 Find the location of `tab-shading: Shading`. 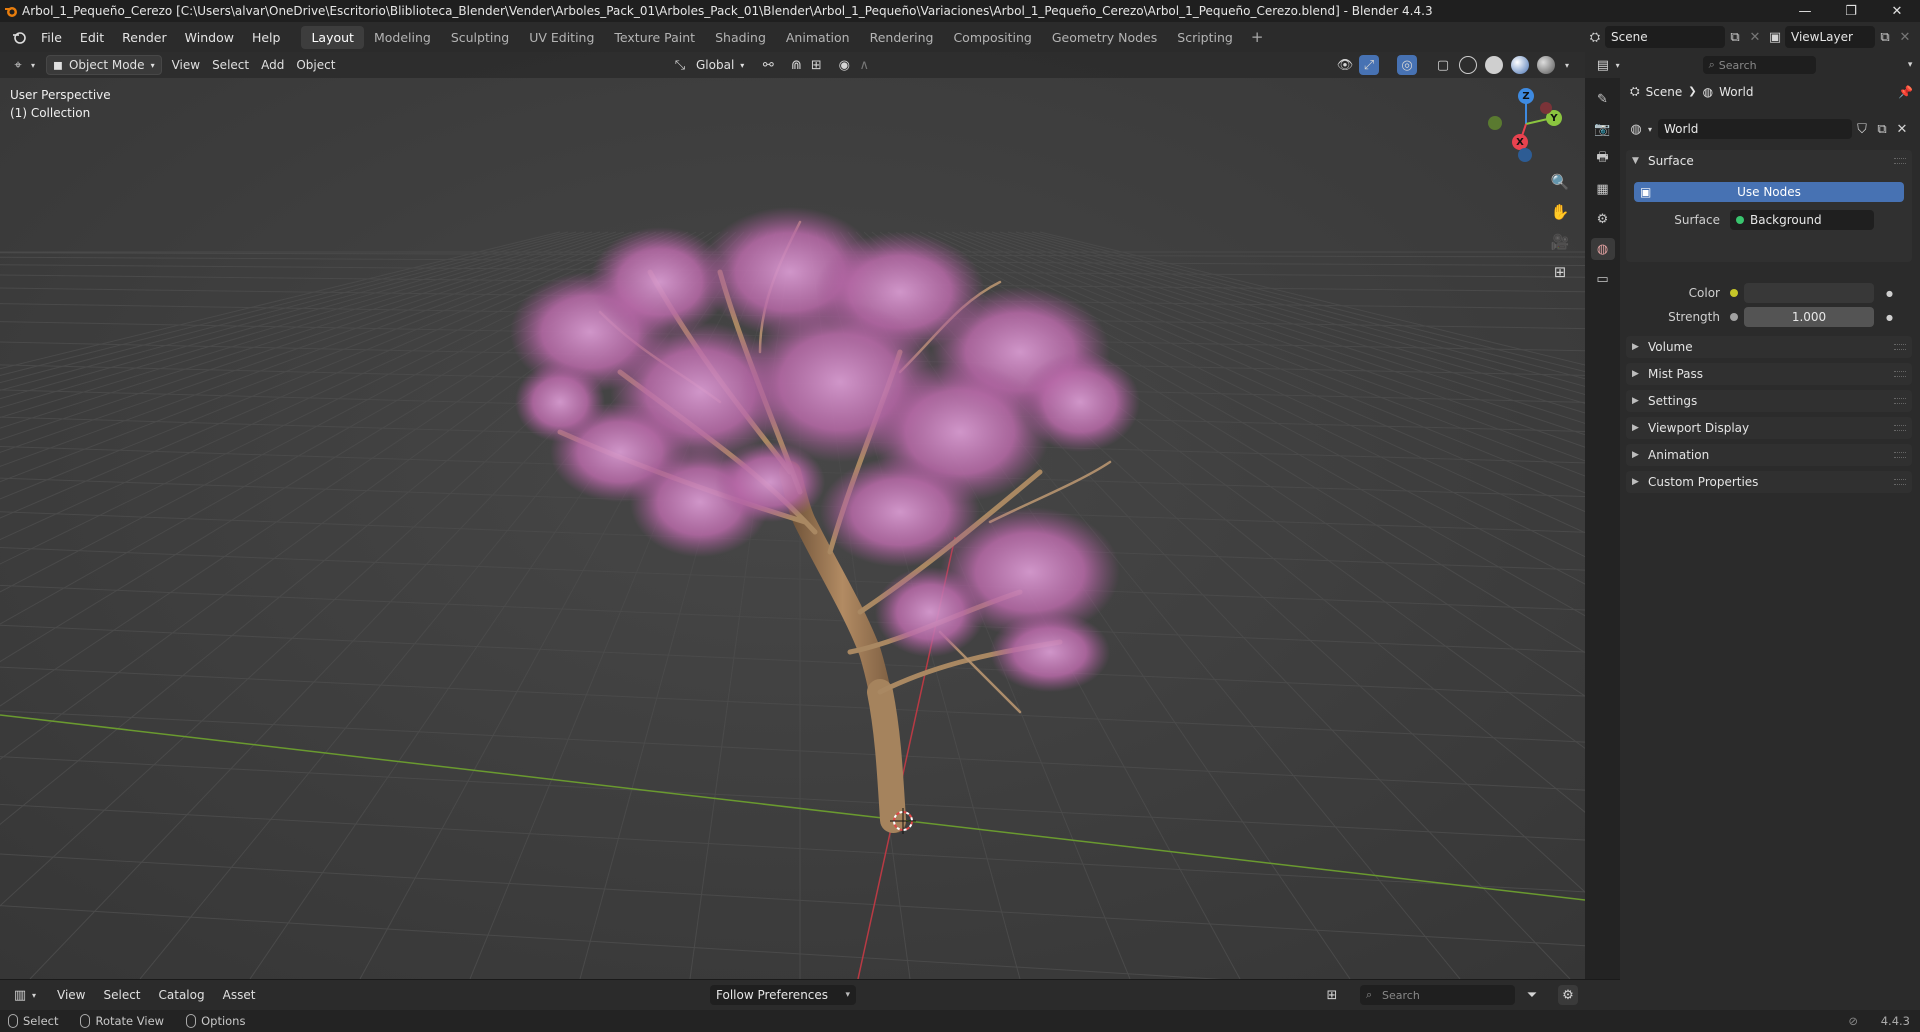

tab-shading: Shading is located at coordinates (740, 37).